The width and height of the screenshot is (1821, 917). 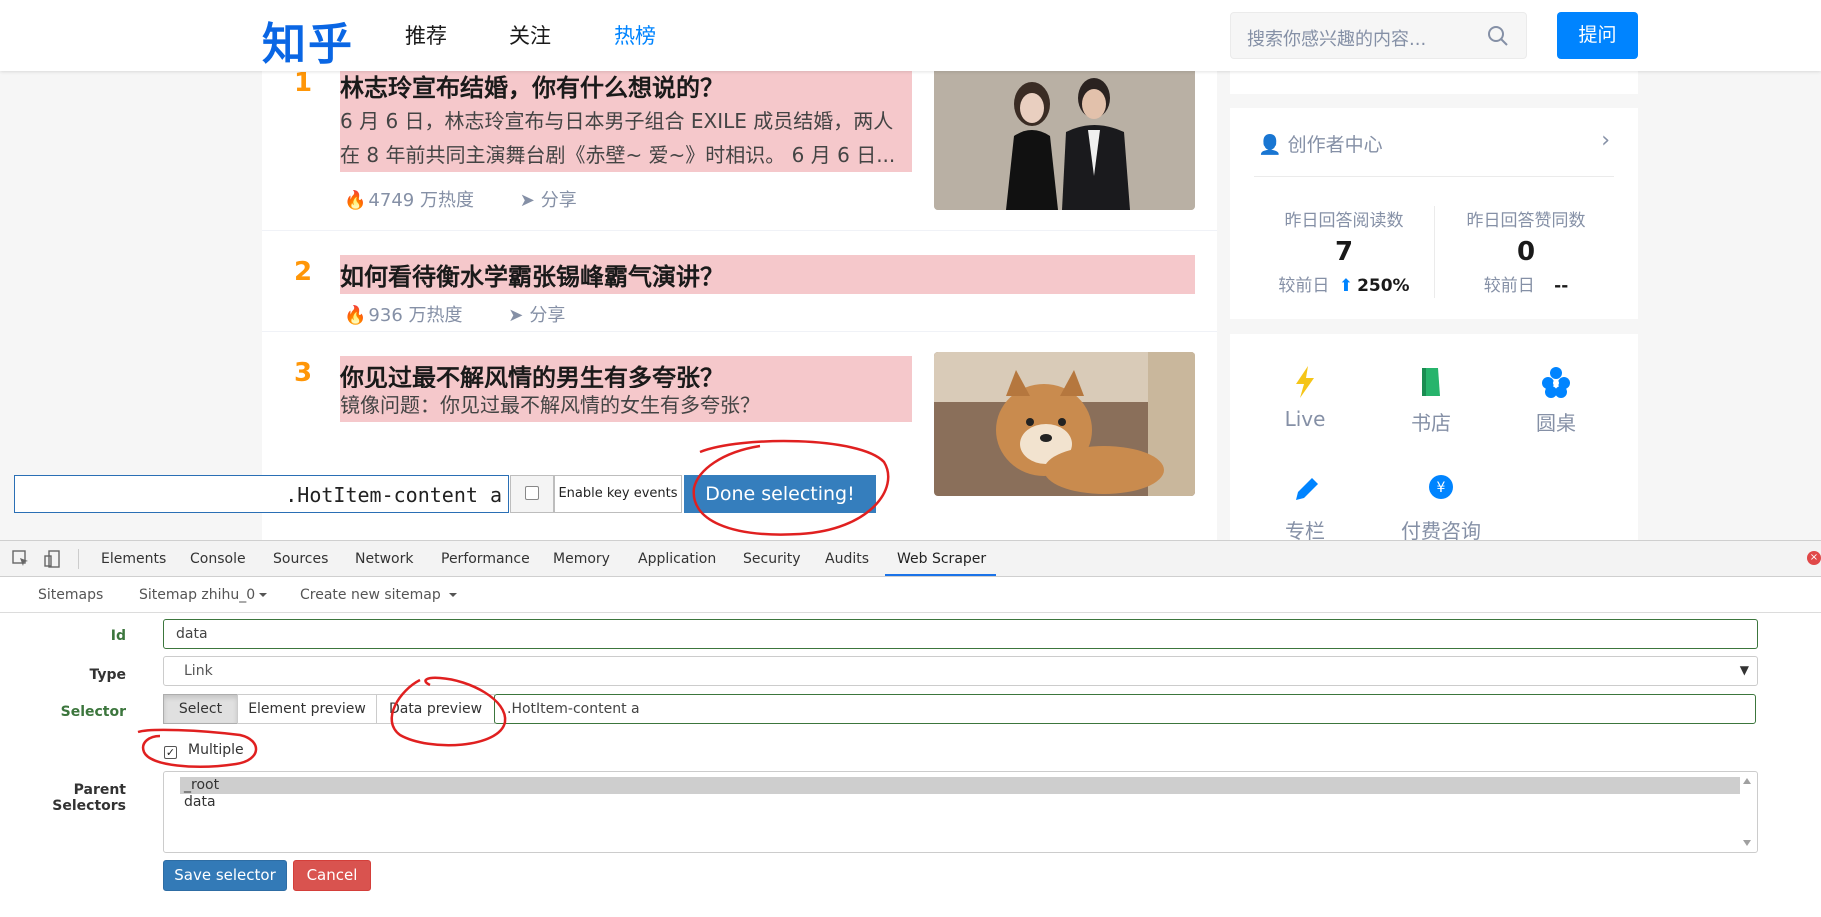 What do you see at coordinates (307, 709) in the screenshot?
I see `element-preview-button: Element preview` at bounding box center [307, 709].